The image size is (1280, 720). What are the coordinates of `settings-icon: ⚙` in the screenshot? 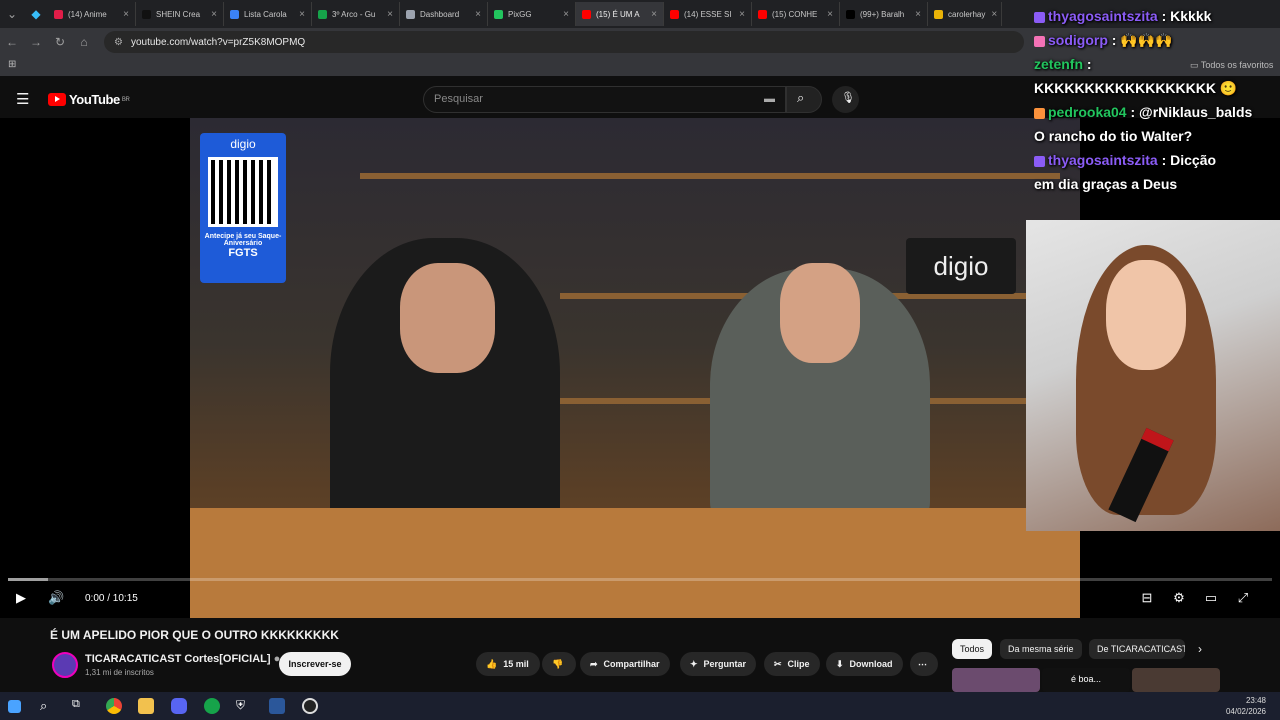 It's located at (1179, 598).